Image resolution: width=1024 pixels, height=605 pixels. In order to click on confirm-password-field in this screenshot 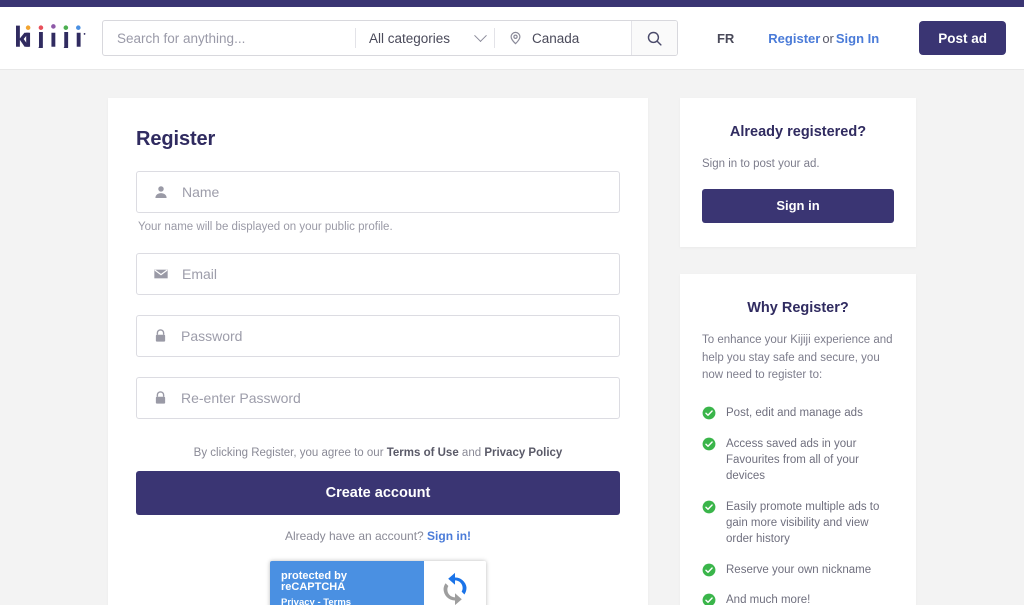, I will do `click(378, 398)`.